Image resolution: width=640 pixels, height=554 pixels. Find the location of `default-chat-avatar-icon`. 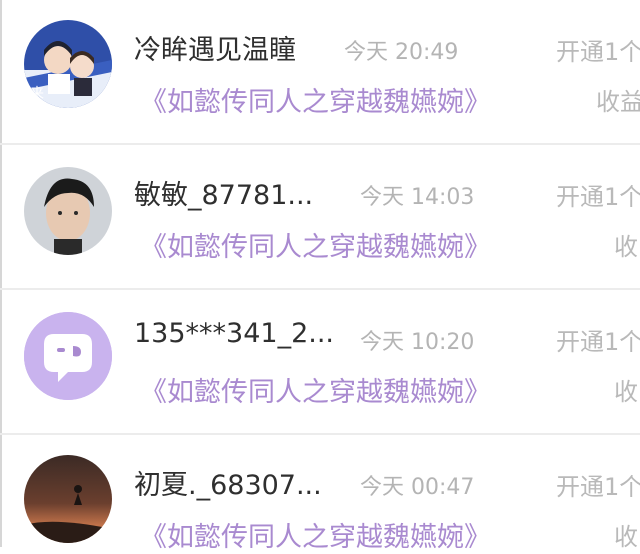

default-chat-avatar-icon is located at coordinates (68, 356).